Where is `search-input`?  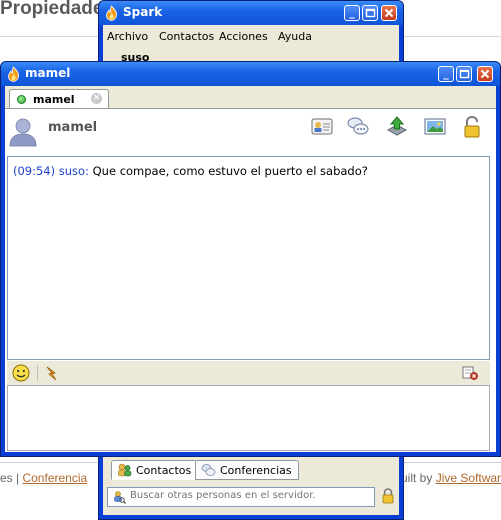
search-input is located at coordinates (250, 495).